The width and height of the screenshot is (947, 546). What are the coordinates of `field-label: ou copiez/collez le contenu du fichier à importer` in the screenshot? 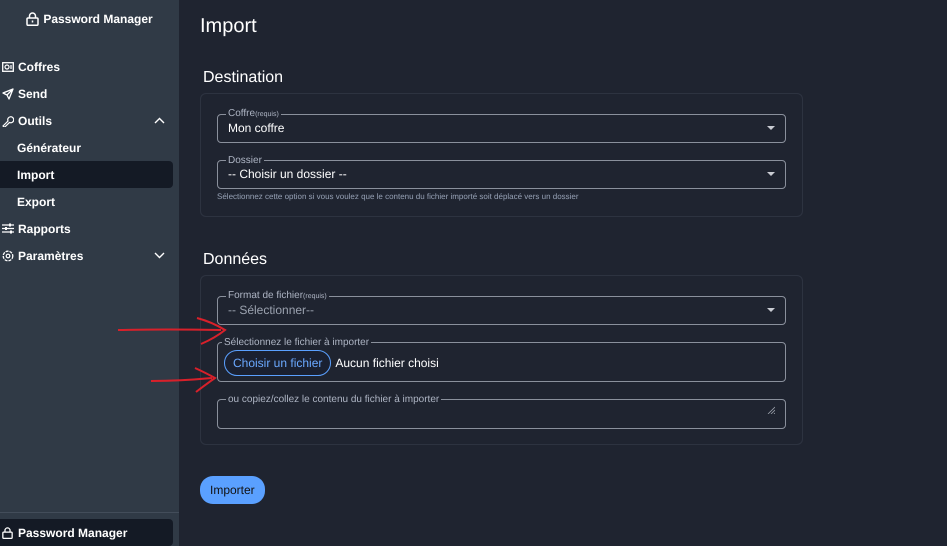 It's located at (333, 399).